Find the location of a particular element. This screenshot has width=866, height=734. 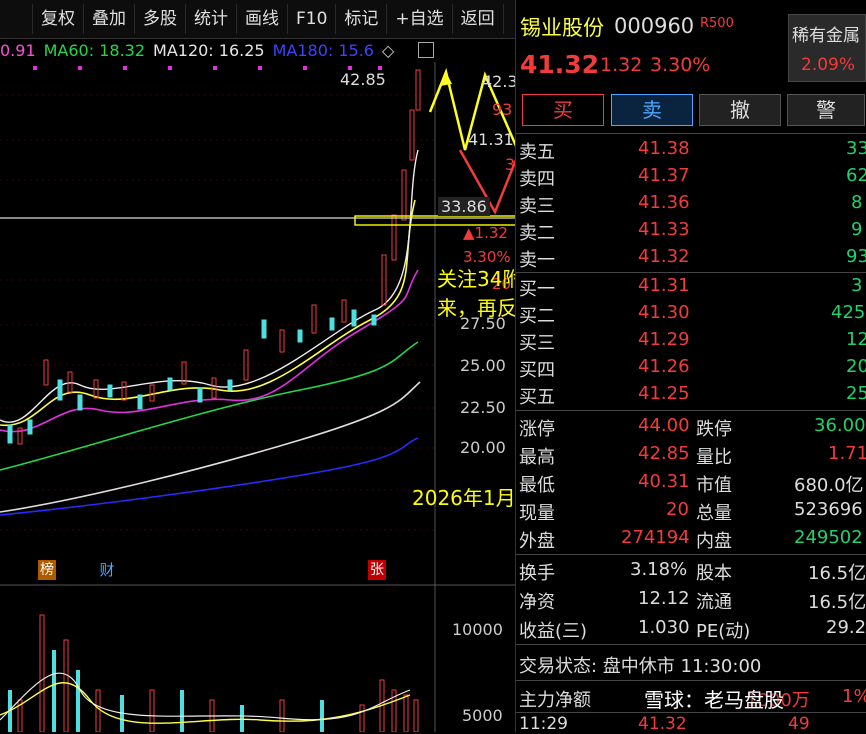

crosshair-price-label: 33.86 is located at coordinates (464, 206).